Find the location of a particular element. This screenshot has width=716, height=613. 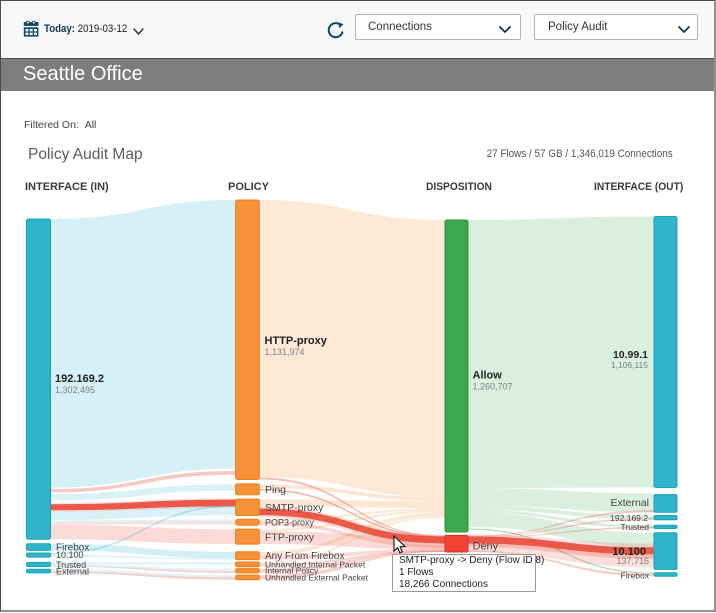

svg-text: Firebox is located at coordinates (635, 576).